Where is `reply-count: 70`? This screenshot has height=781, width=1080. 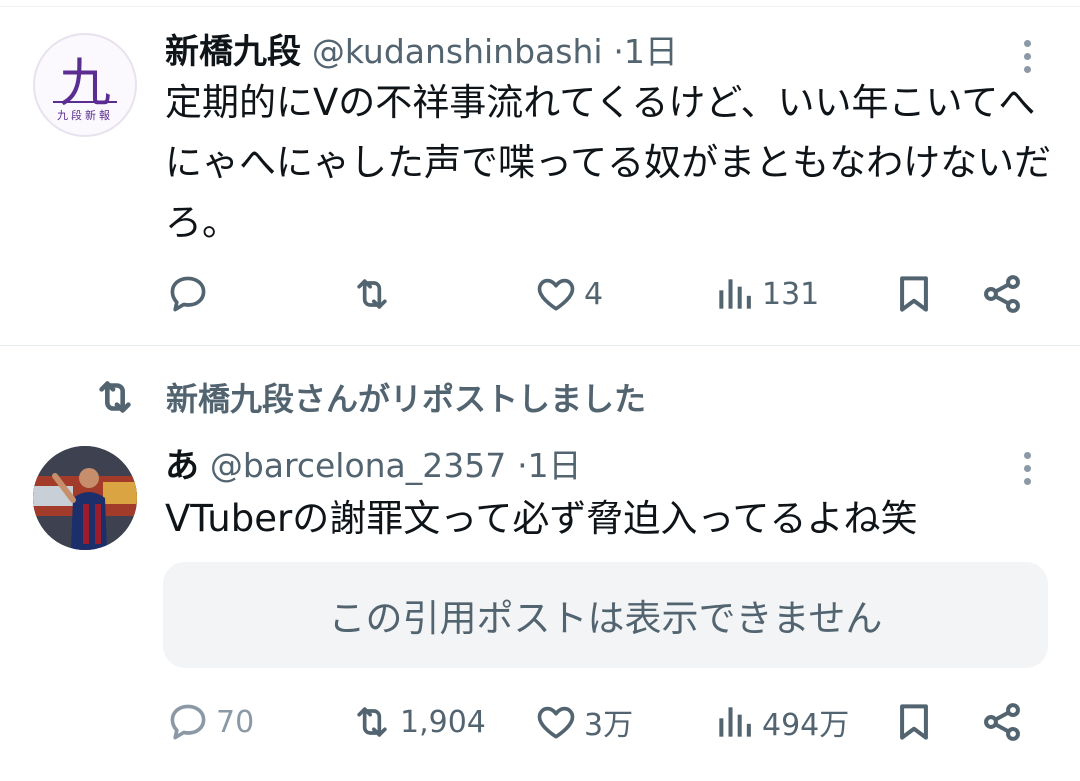
reply-count: 70 is located at coordinates (235, 722).